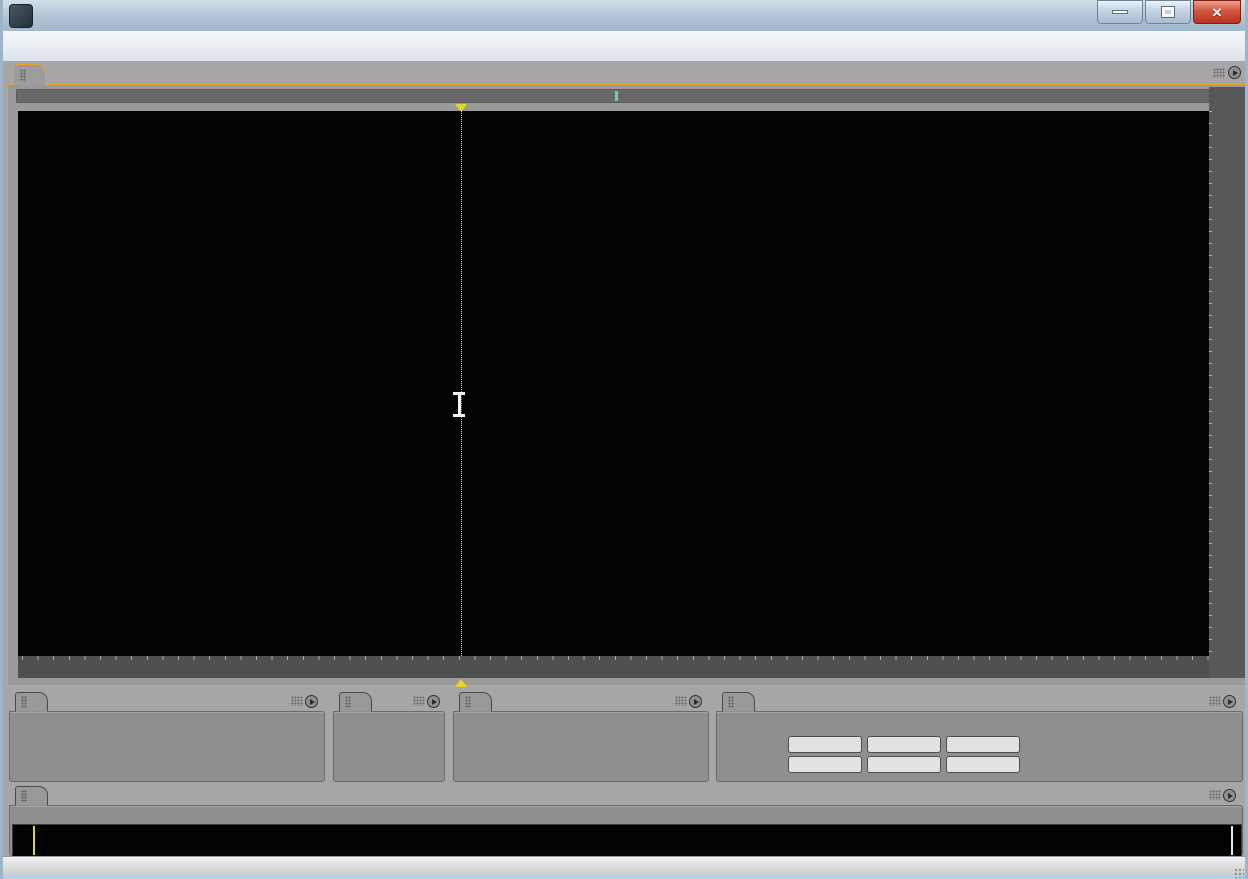 This screenshot has width=1248, height=879. Describe the element at coordinates (624, 15) in the screenshot. I see `title-bar: ×` at that location.